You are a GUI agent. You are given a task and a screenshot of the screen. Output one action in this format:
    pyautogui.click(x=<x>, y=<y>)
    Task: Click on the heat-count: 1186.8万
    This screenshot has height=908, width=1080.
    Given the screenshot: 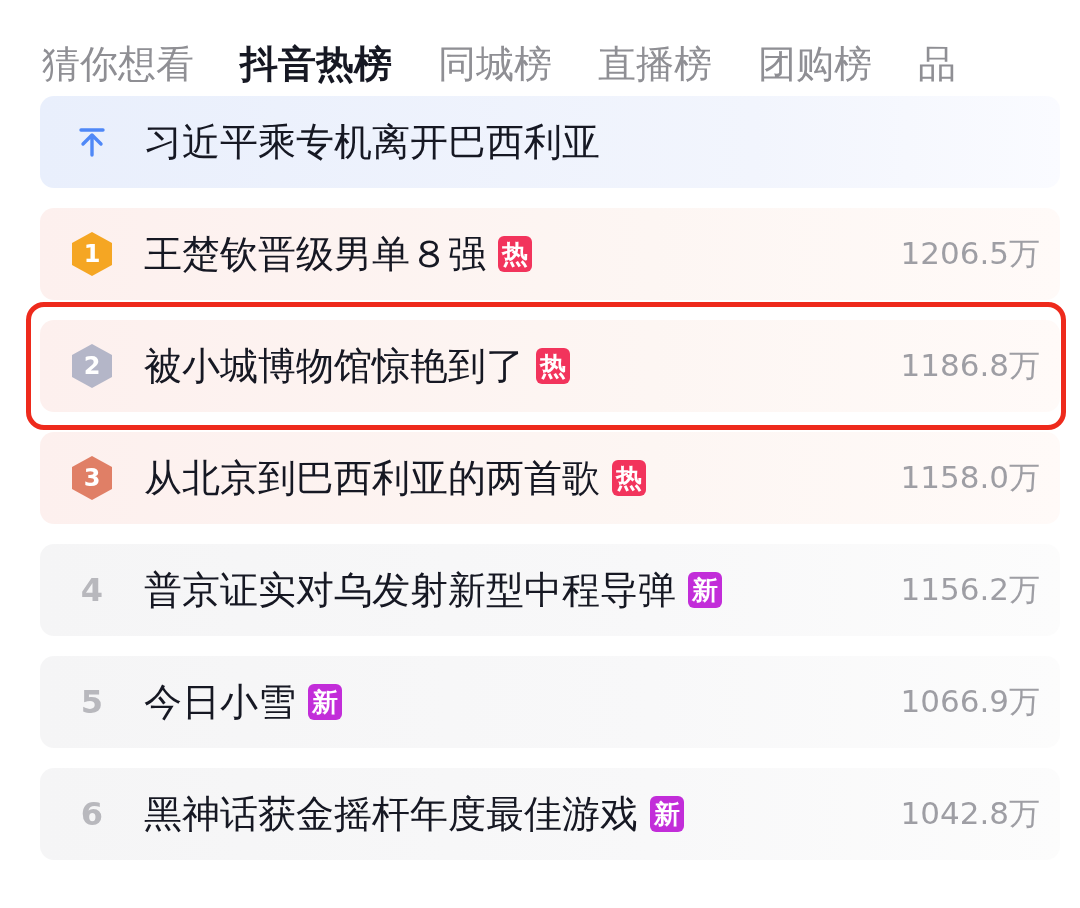 What is the action you would take?
    pyautogui.click(x=970, y=365)
    